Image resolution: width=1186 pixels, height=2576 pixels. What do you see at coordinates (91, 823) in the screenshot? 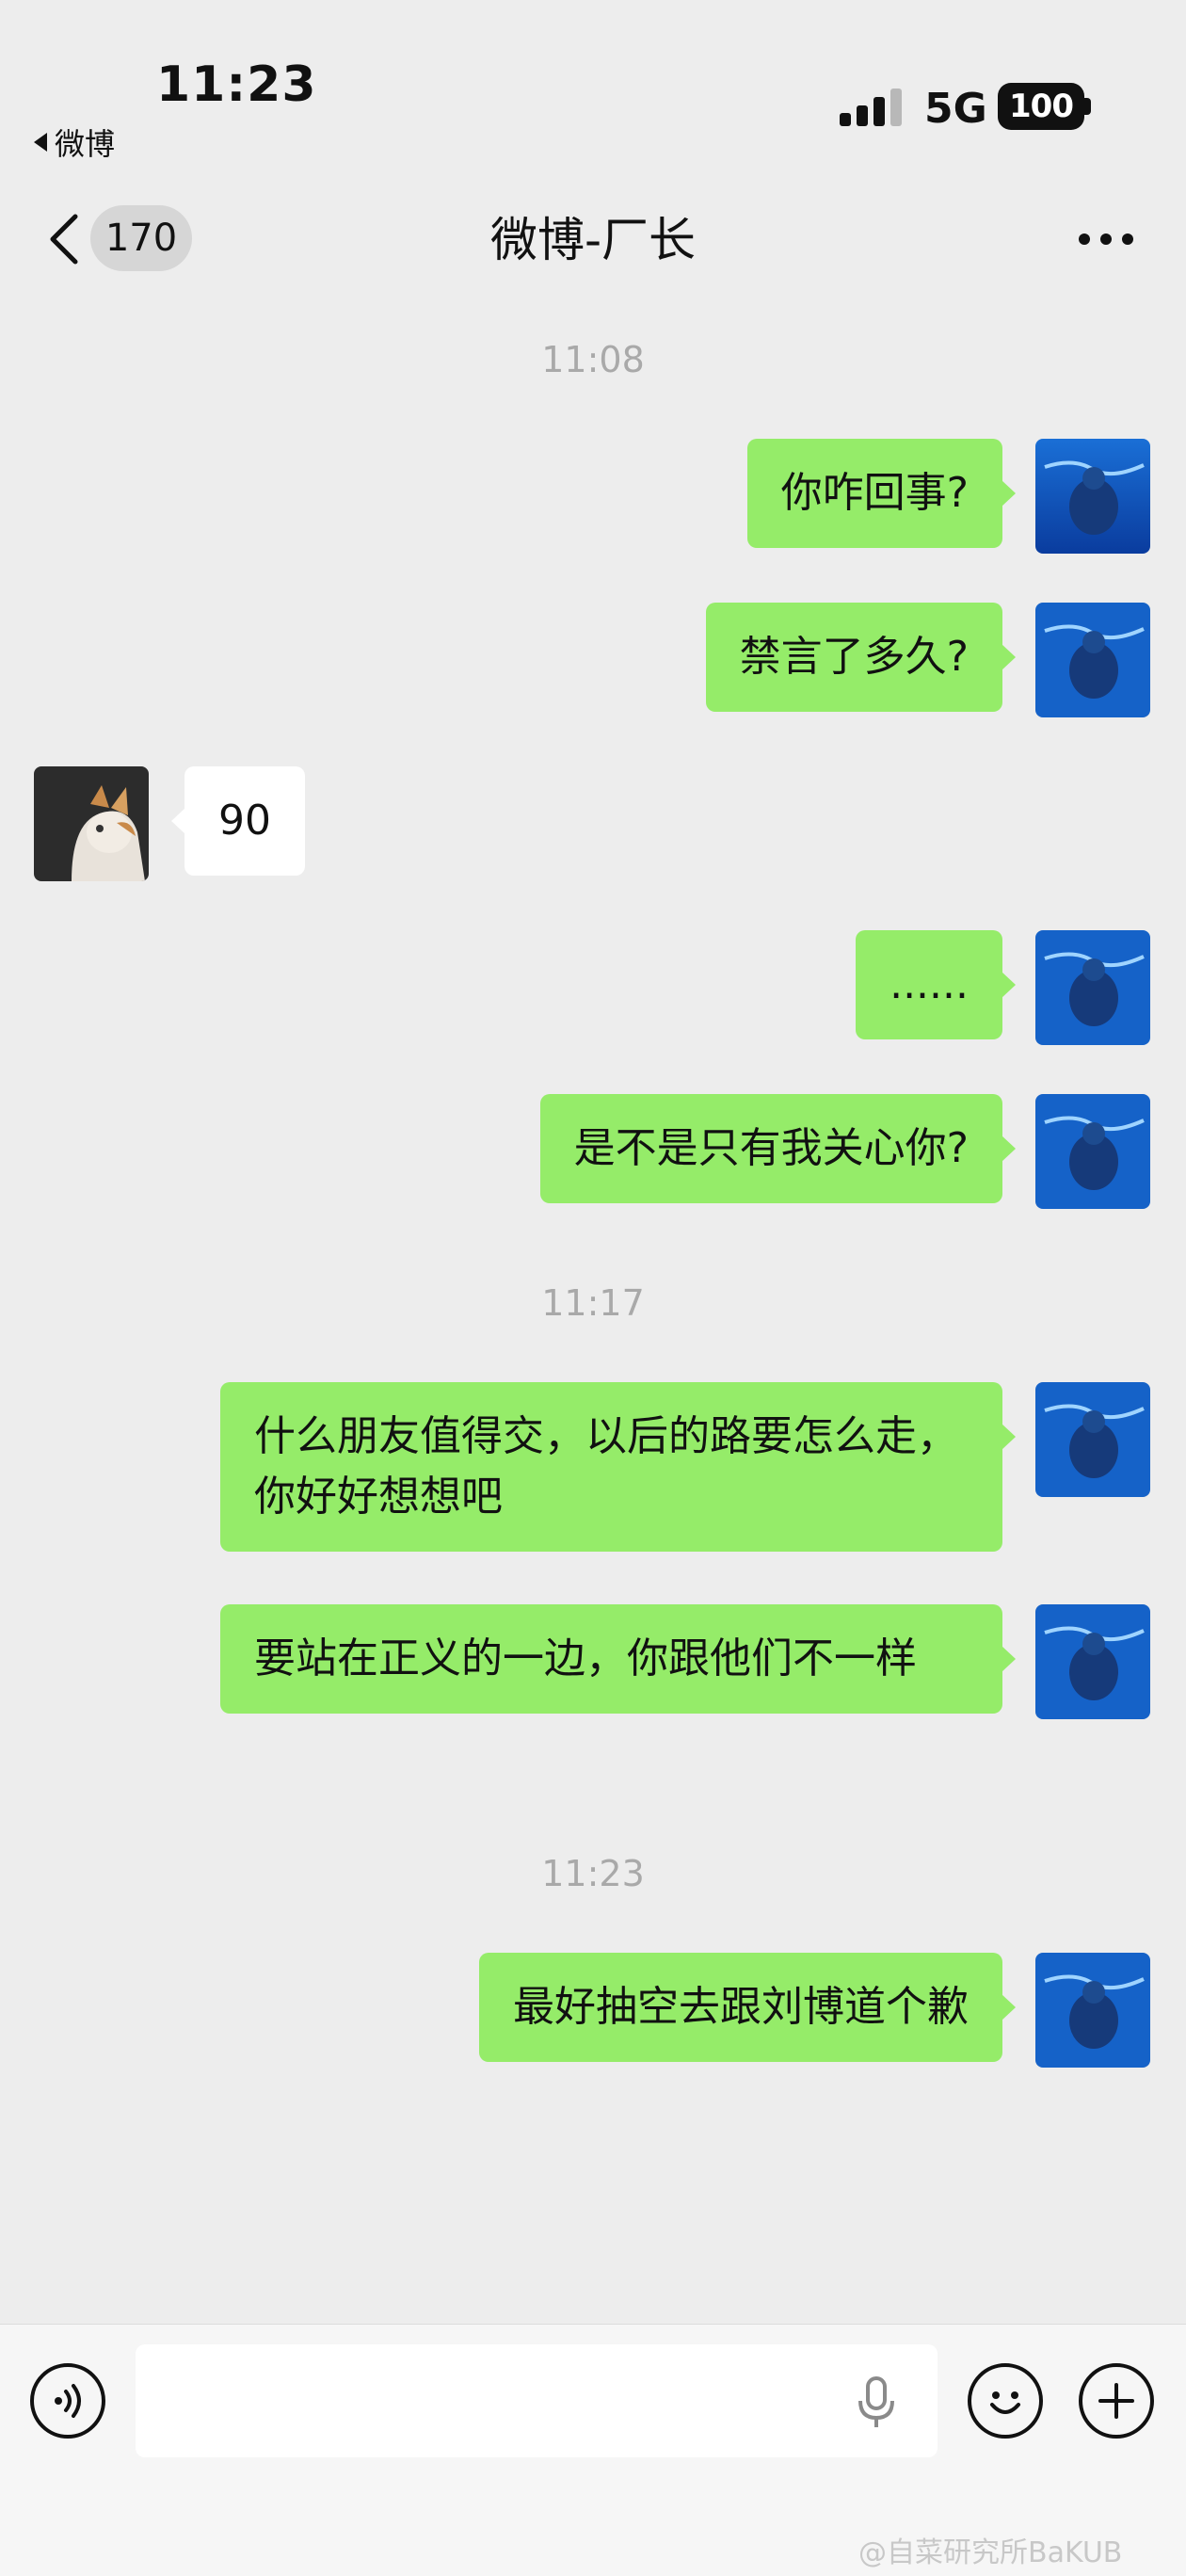
I see `contact-avatar` at bounding box center [91, 823].